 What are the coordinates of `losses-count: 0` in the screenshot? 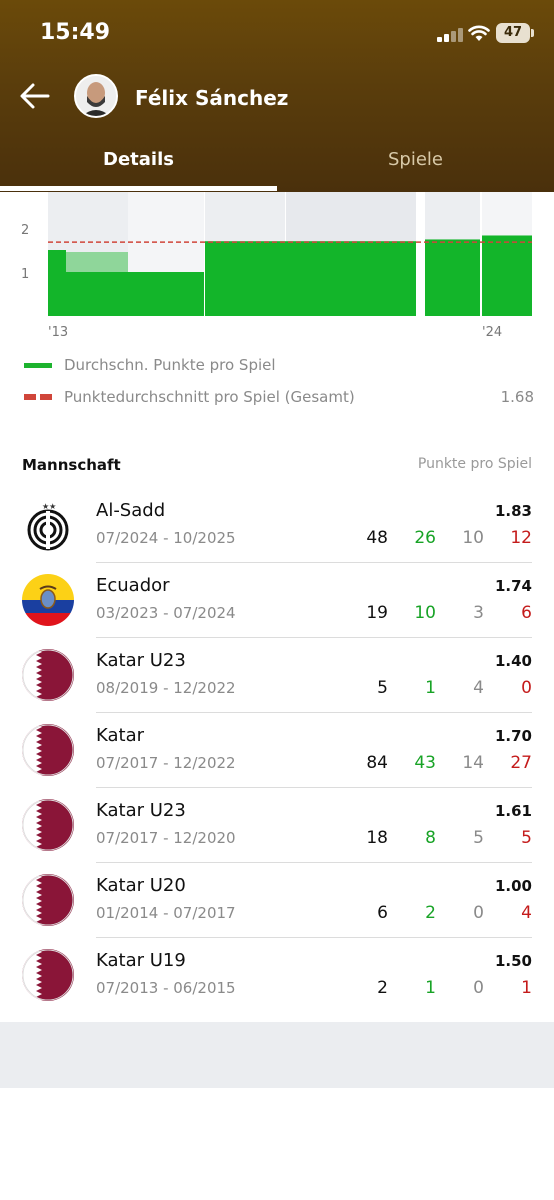 It's located at (526, 688).